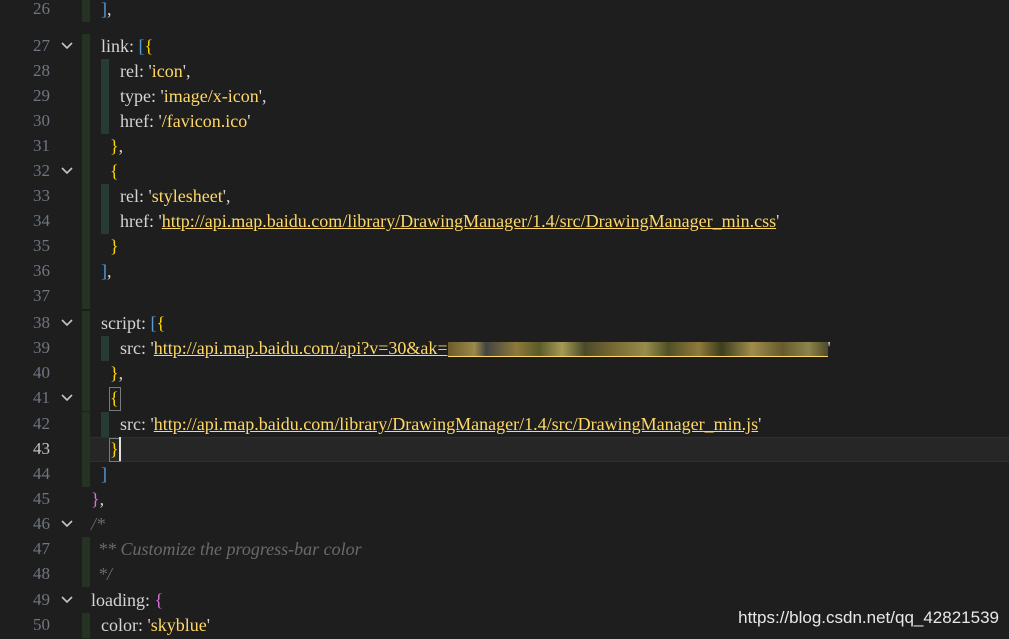 This screenshot has height=639, width=1009. What do you see at coordinates (41, 45) in the screenshot?
I see `line-number: 27` at bounding box center [41, 45].